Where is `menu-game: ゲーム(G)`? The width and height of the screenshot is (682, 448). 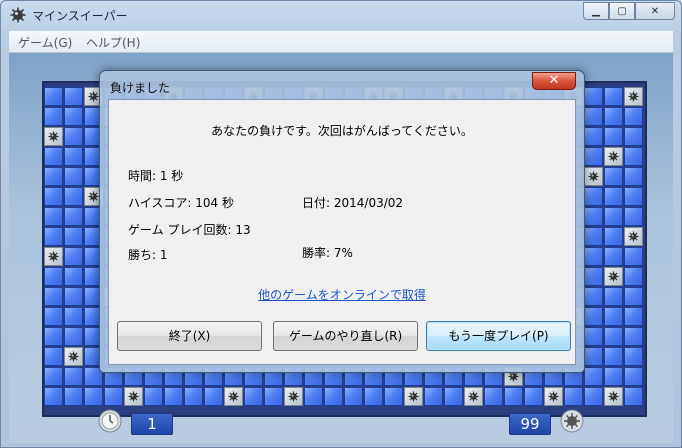
menu-game: ゲーム(G) is located at coordinates (45, 42).